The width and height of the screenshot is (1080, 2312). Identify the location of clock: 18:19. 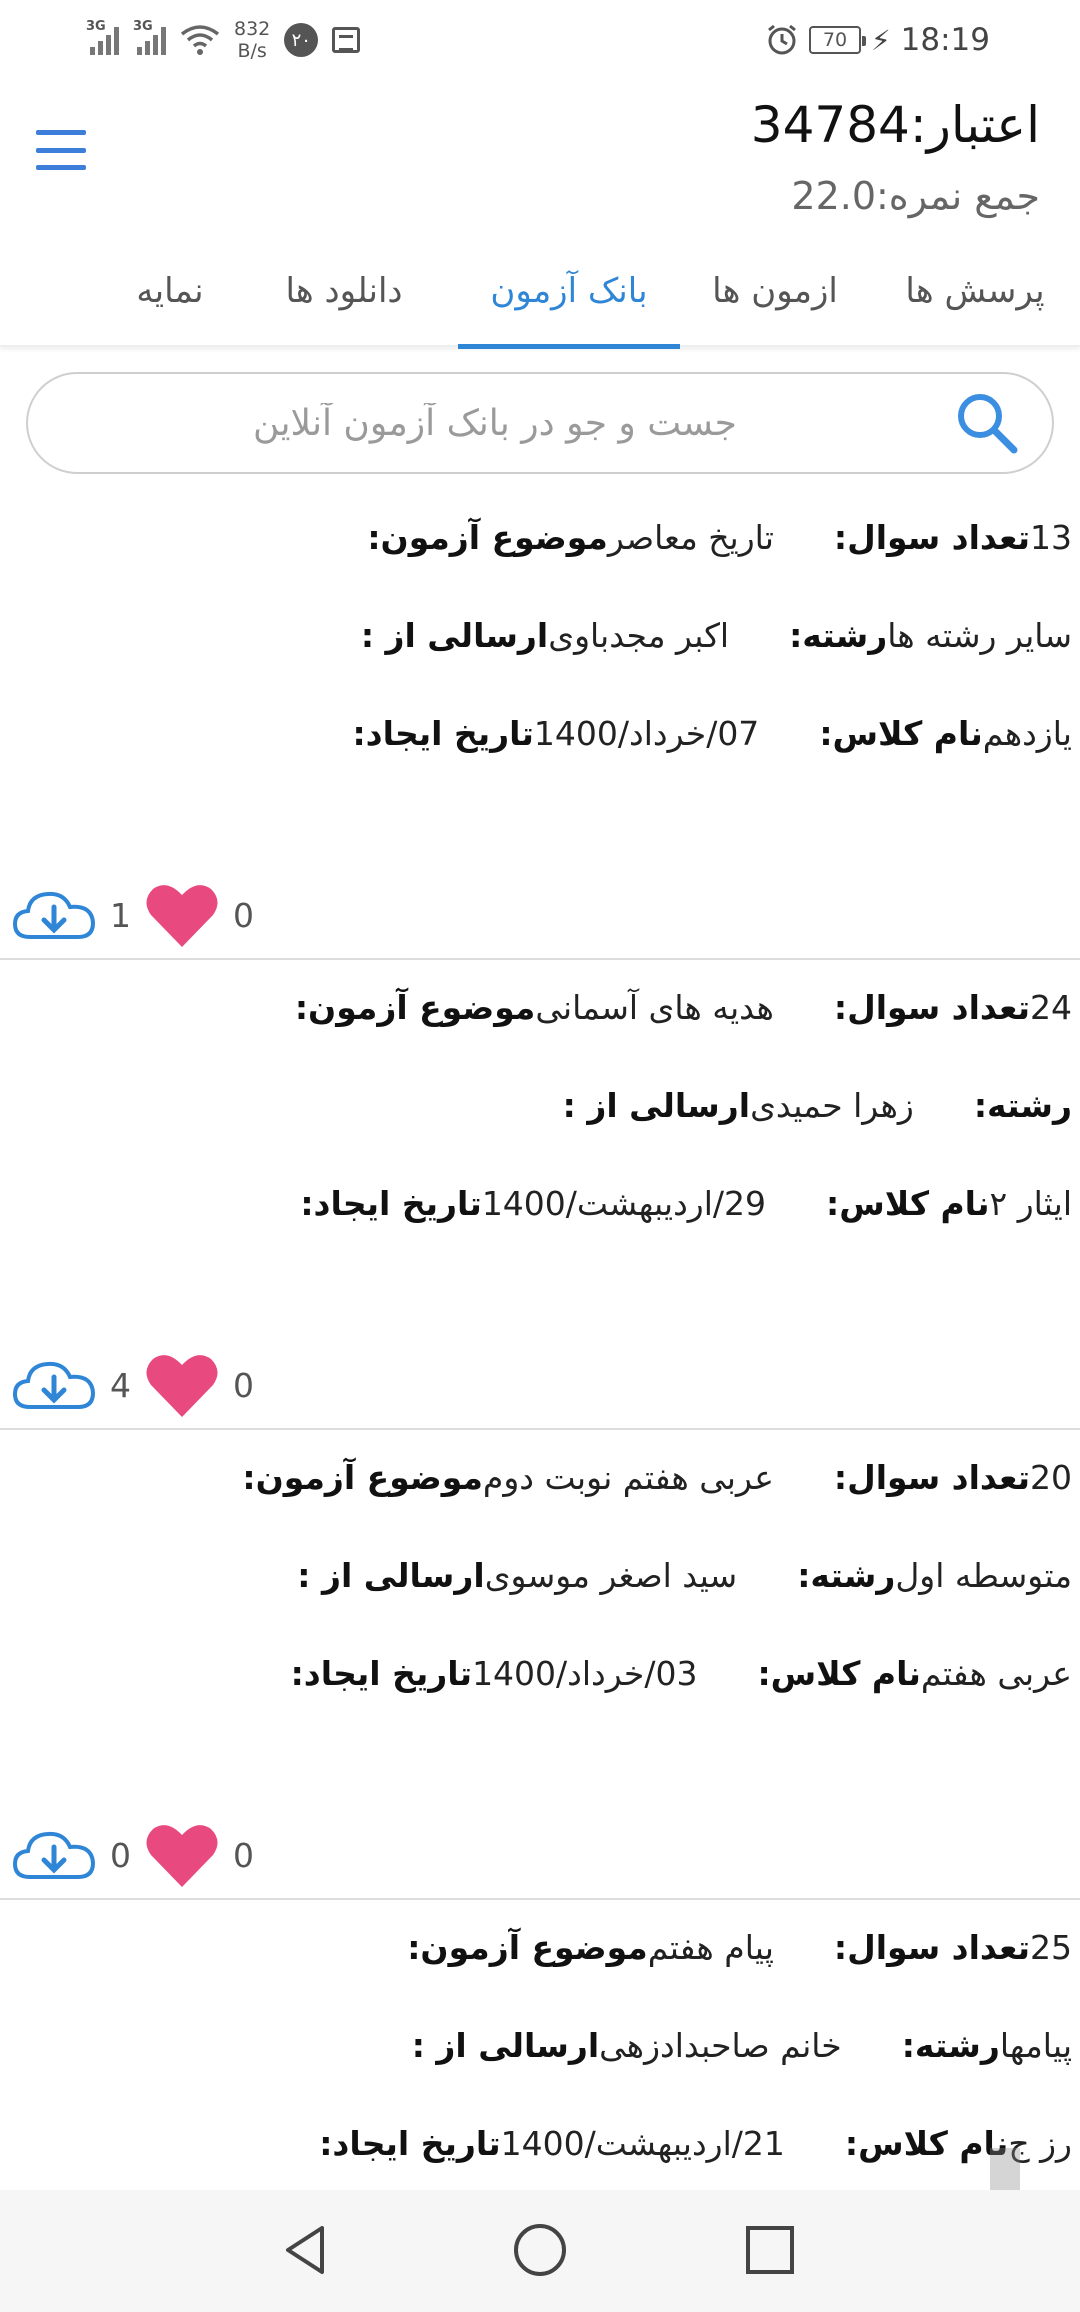
(945, 40).